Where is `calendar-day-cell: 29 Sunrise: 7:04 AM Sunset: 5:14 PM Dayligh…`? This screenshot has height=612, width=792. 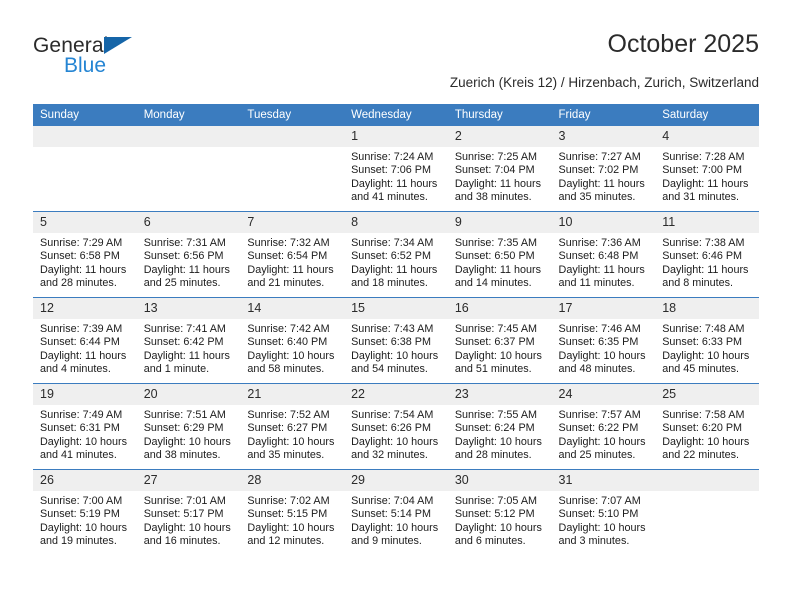
calendar-day-cell: 29 Sunrise: 7:04 AM Sunset: 5:14 PM Dayligh… is located at coordinates (396, 512).